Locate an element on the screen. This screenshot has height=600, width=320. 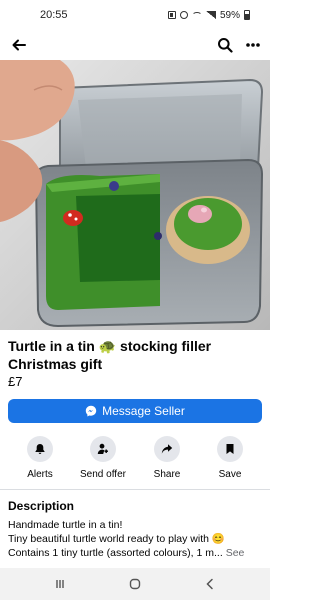
send-offer-label: Send offer is located at coordinates (103, 474).